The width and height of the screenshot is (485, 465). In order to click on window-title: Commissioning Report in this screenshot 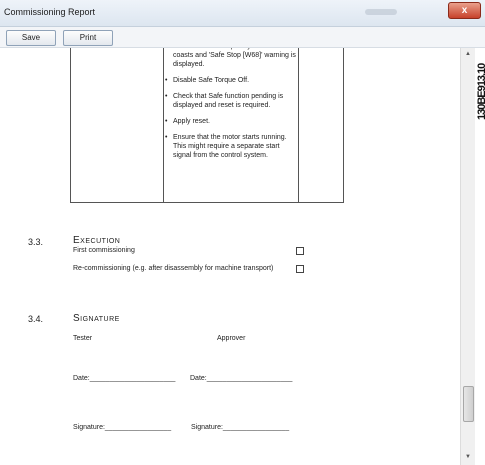, I will do `click(50, 12)`.